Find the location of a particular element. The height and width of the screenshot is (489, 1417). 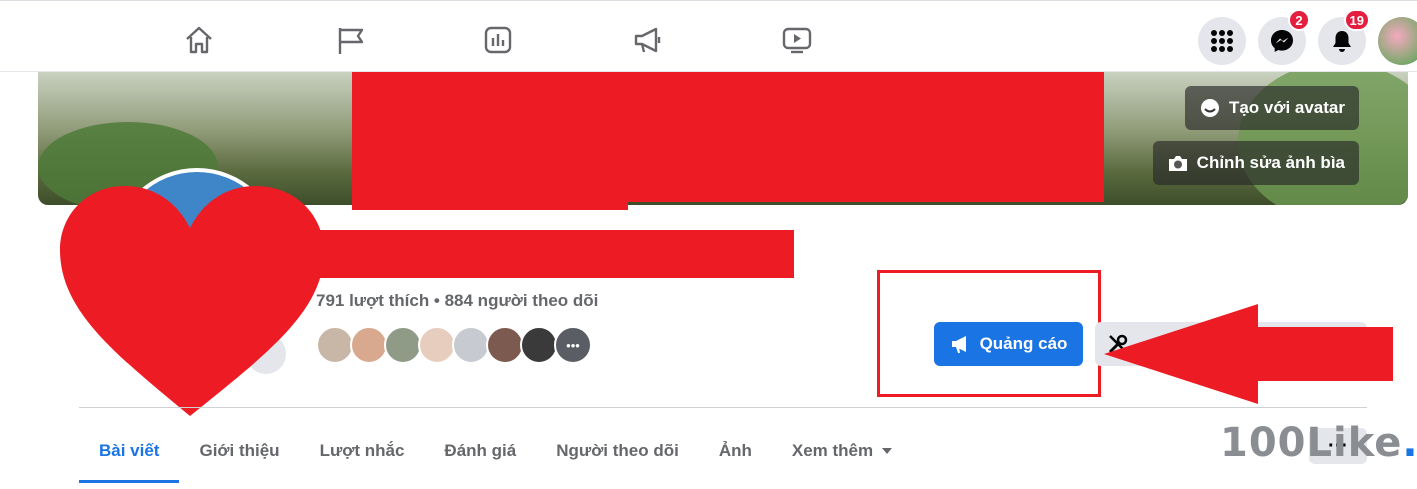

notifications-badge: 19 is located at coordinates (1356, 20).